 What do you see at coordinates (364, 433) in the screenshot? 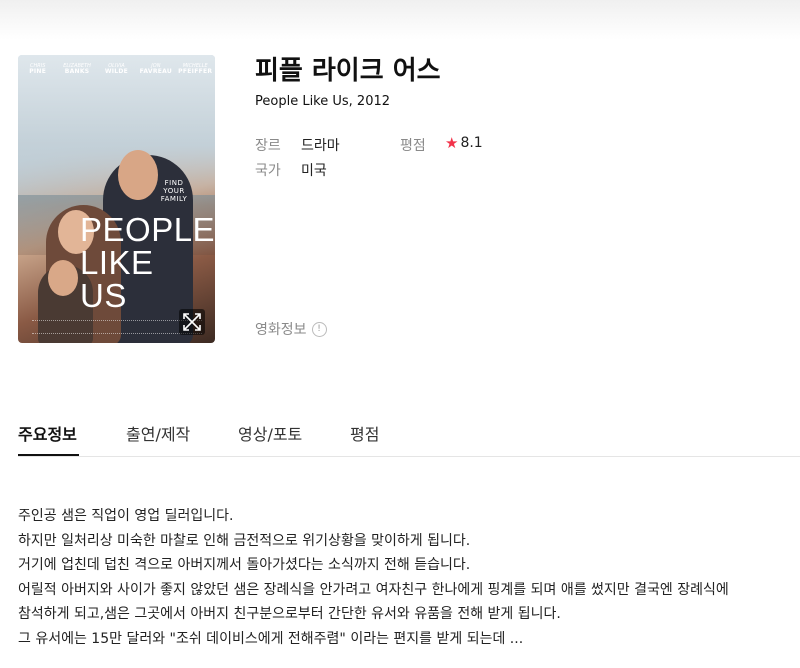
I see `tab-reviews: 평점` at bounding box center [364, 433].